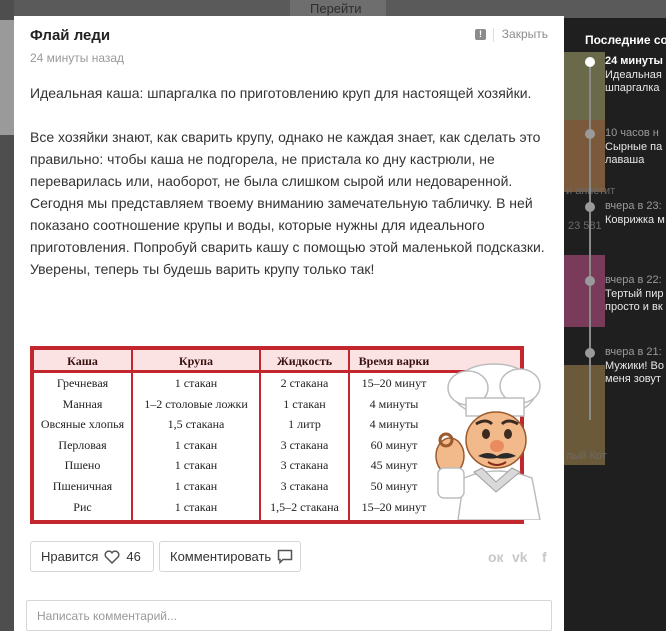 This screenshot has width=666, height=631. What do you see at coordinates (633, 206) in the screenshot?
I see `sidebar-item-time: вчера в 23:` at bounding box center [633, 206].